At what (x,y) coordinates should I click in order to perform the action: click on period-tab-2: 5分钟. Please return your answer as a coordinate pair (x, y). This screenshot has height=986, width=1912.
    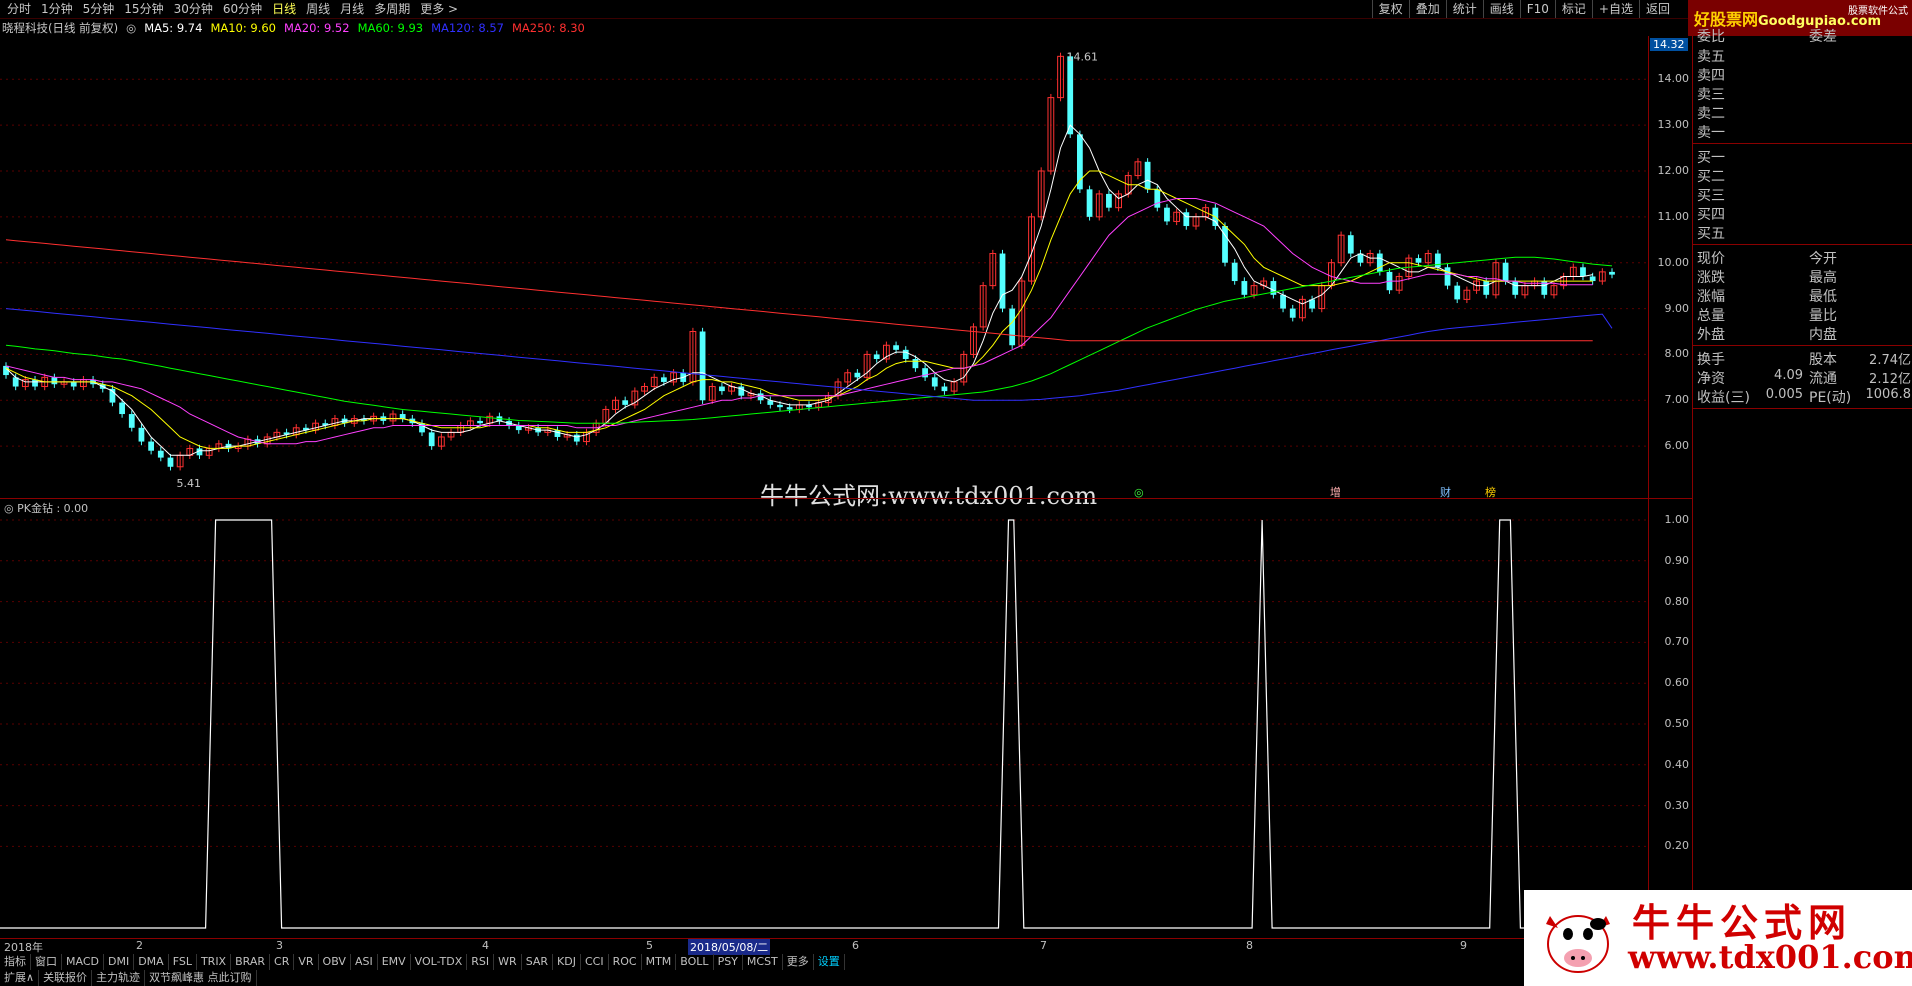
    Looking at the image, I should click on (99, 9).